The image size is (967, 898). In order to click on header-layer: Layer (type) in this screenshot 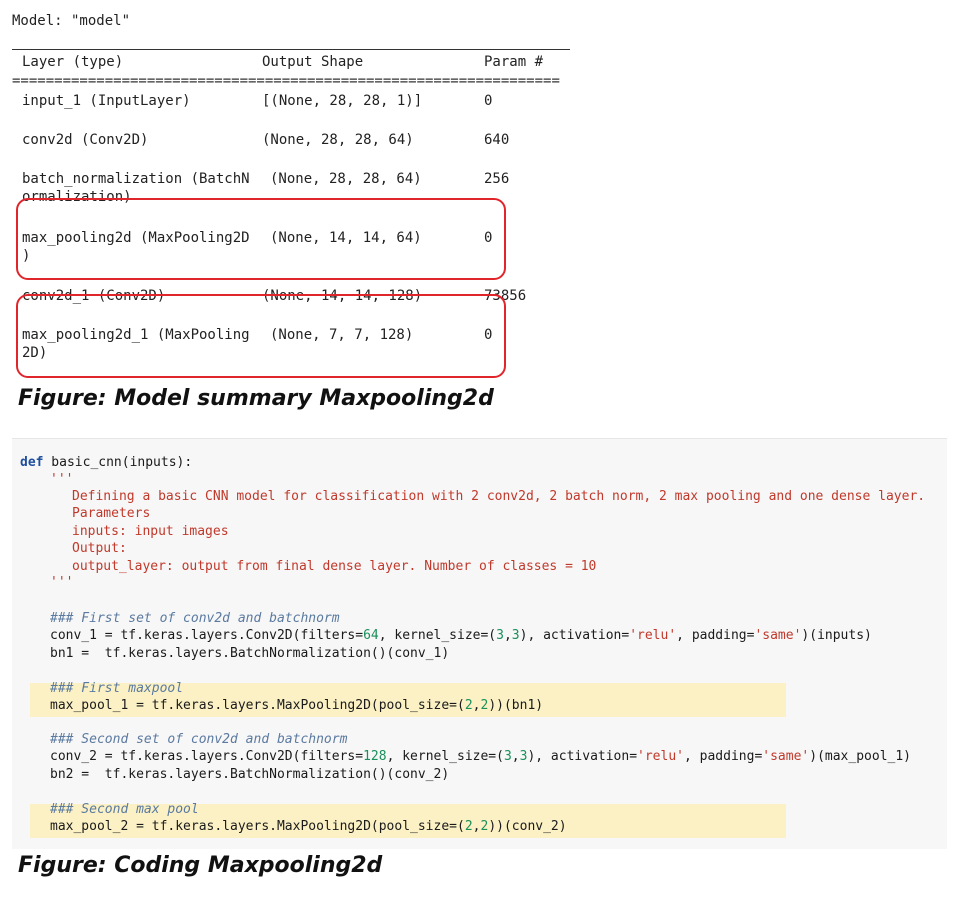, I will do `click(73, 62)`.